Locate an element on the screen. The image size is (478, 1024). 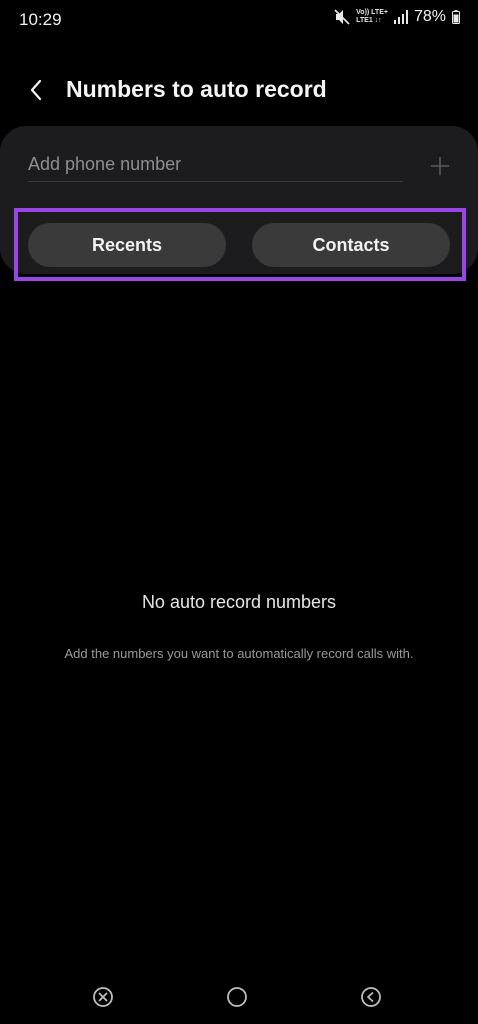
app-header: Numbers to auto record is located at coordinates (239, 90).